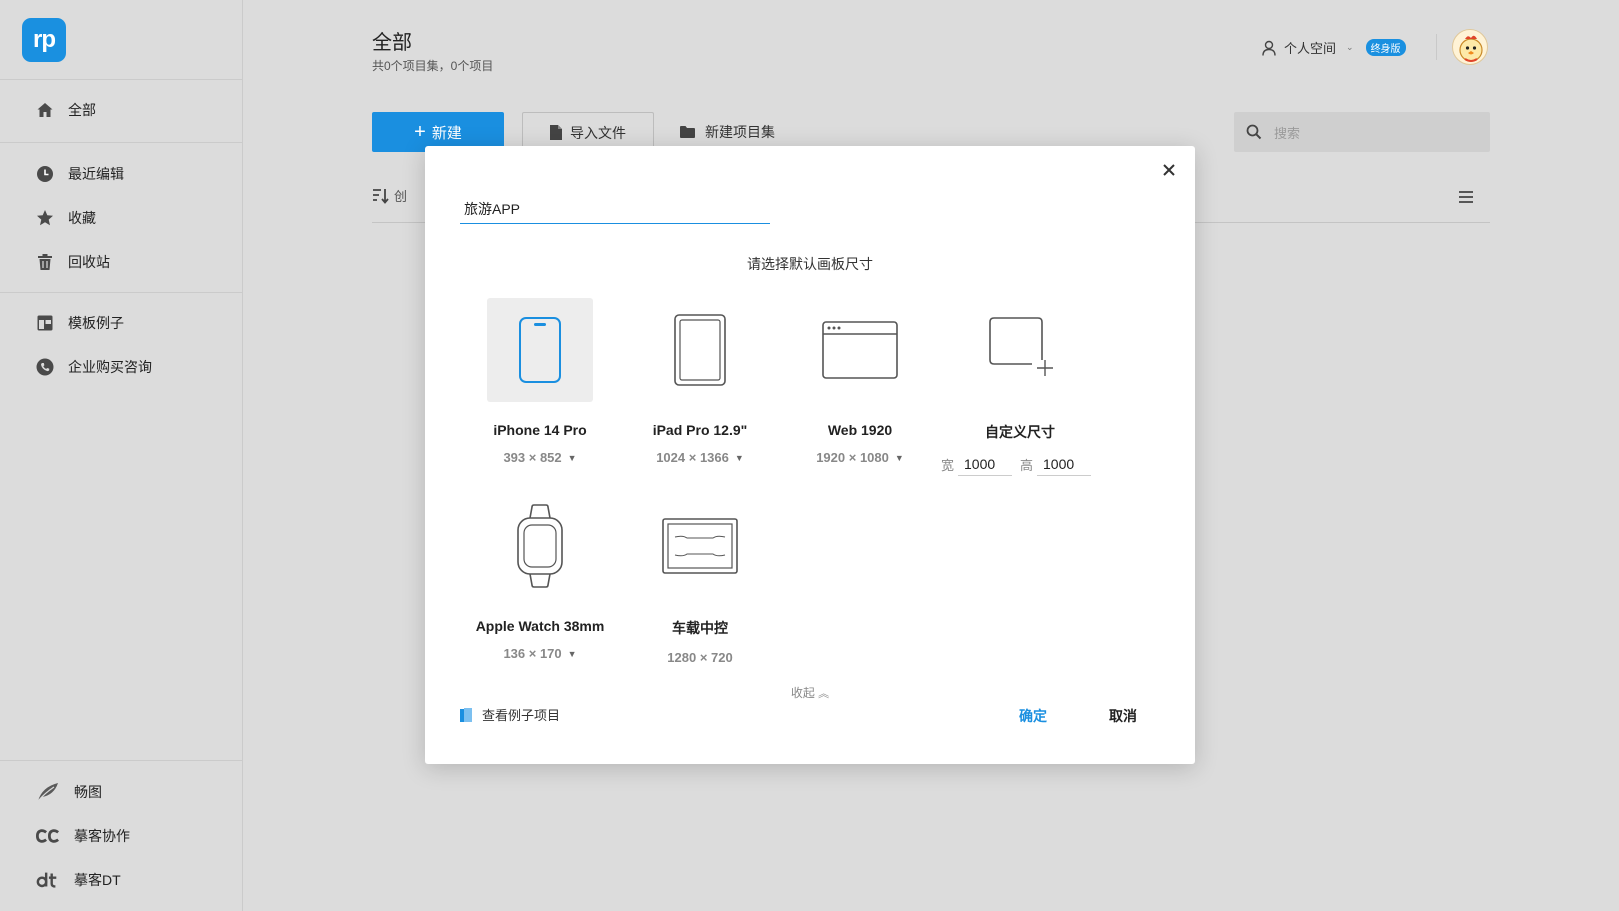 This screenshot has height=911, width=1619. I want to click on size-heading: 请选择默认画板尺寸, so click(810, 264).